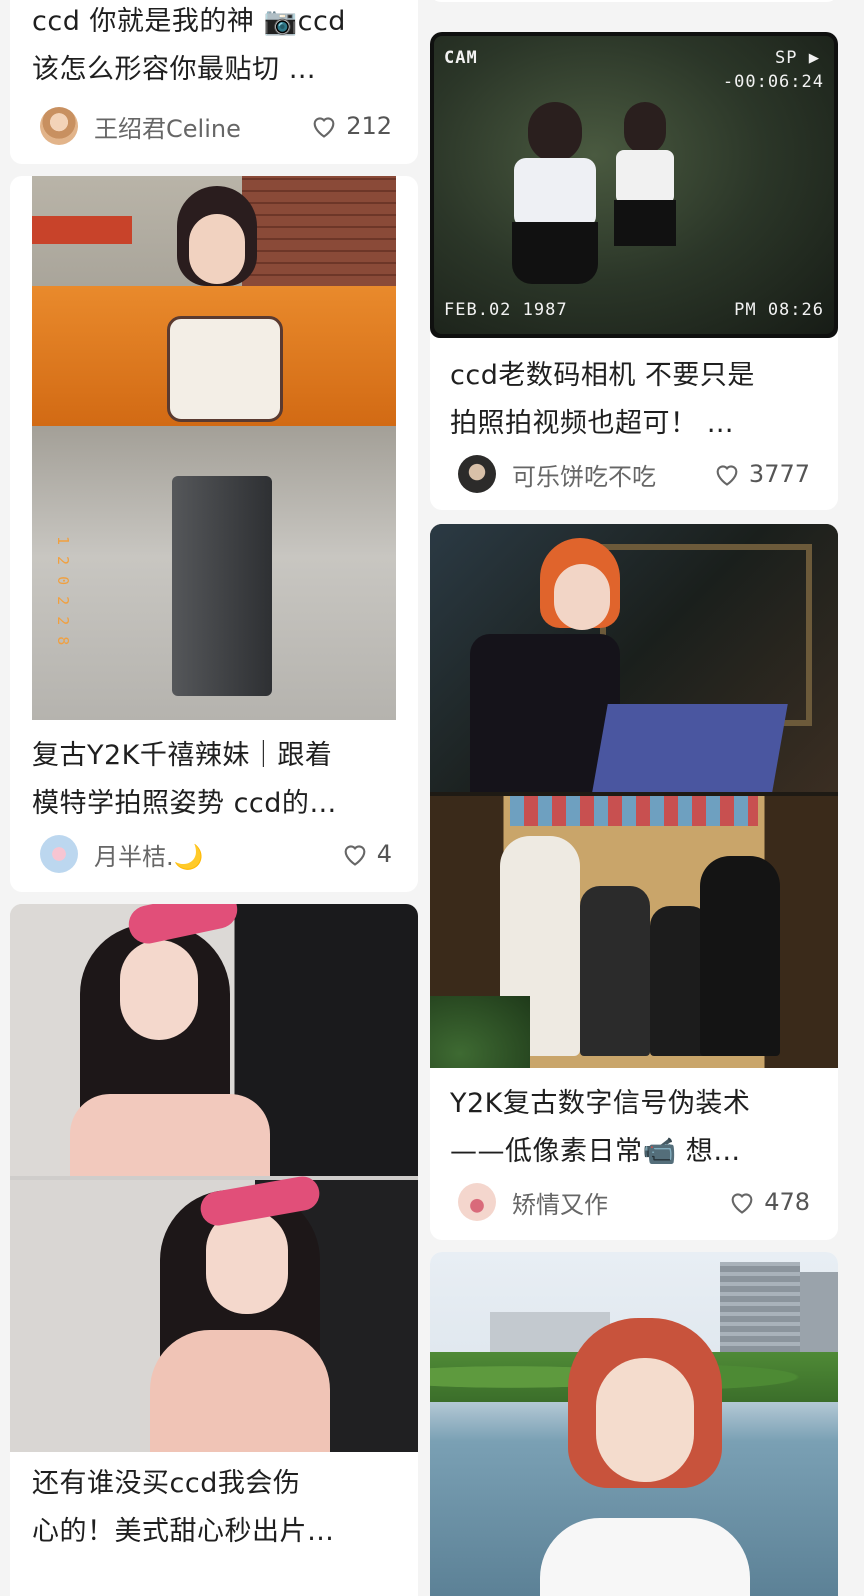 Image resolution: width=864 pixels, height=1596 pixels. I want to click on author-info: 月半桔.🌙, so click(122, 854).